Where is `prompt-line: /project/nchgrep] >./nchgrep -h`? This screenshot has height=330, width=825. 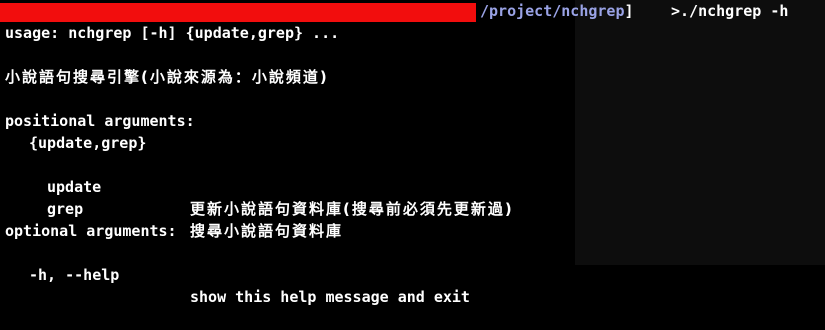 prompt-line: /project/nchgrep] >./nchgrep -h is located at coordinates (412, 11).